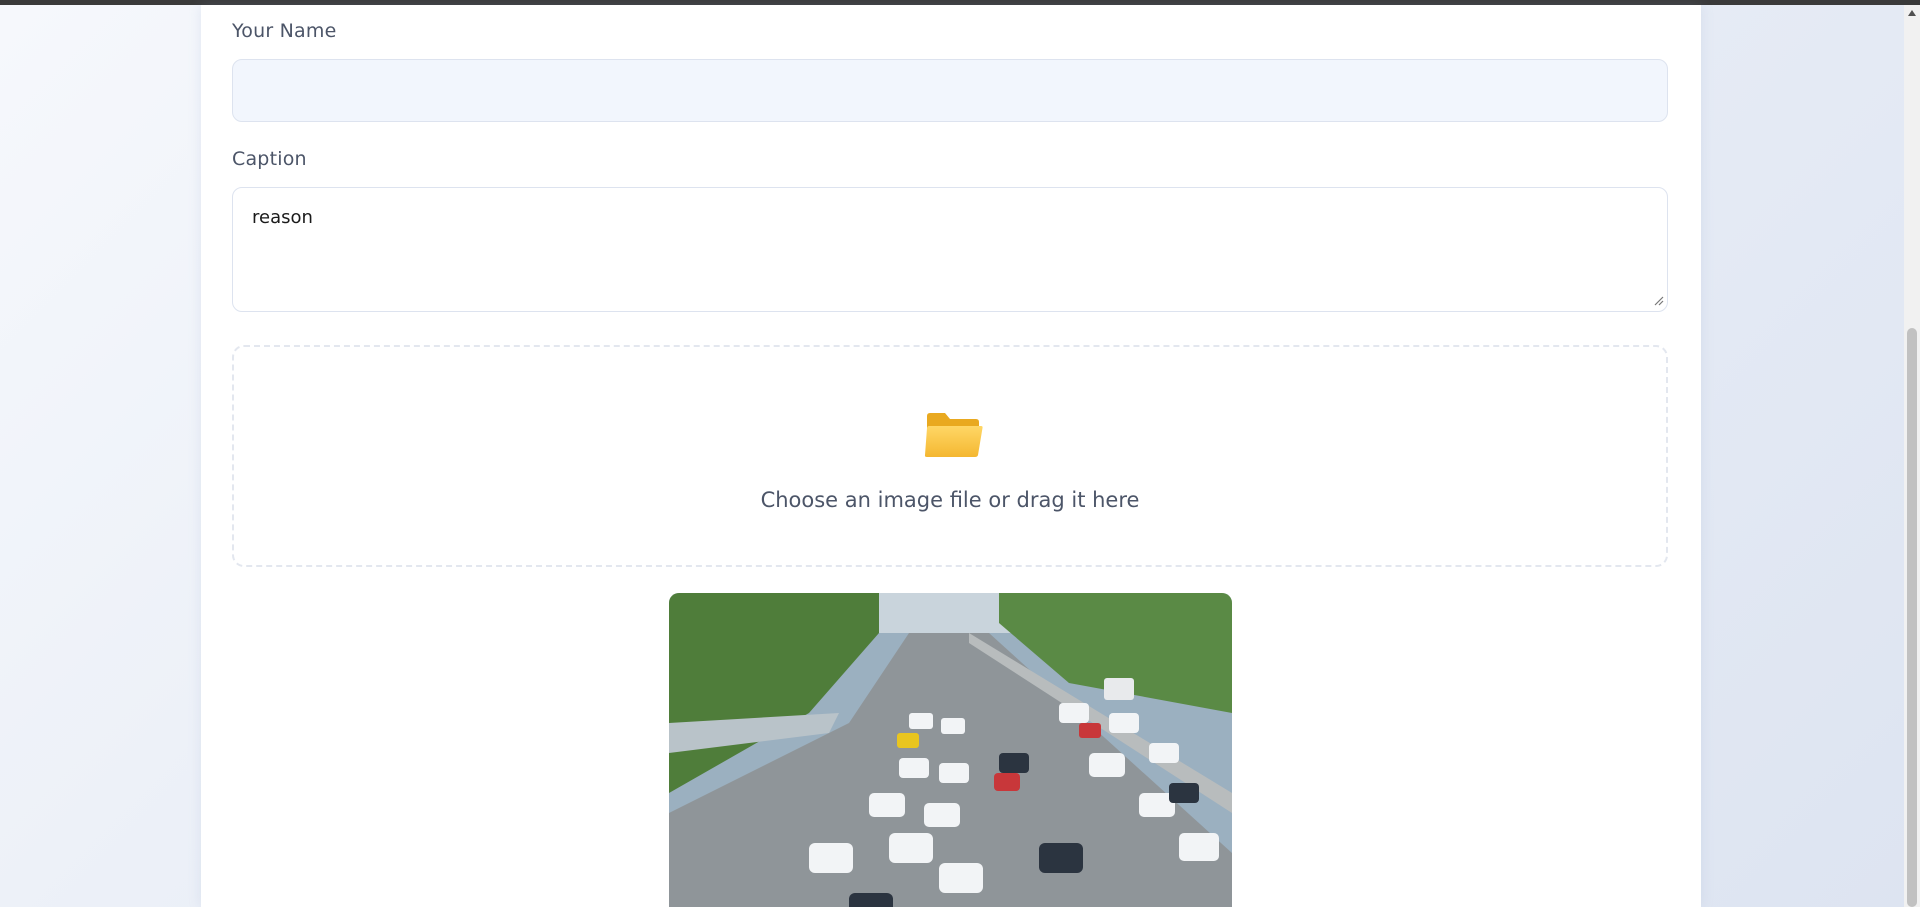  What do you see at coordinates (269, 159) in the screenshot?
I see `caption-label: Caption` at bounding box center [269, 159].